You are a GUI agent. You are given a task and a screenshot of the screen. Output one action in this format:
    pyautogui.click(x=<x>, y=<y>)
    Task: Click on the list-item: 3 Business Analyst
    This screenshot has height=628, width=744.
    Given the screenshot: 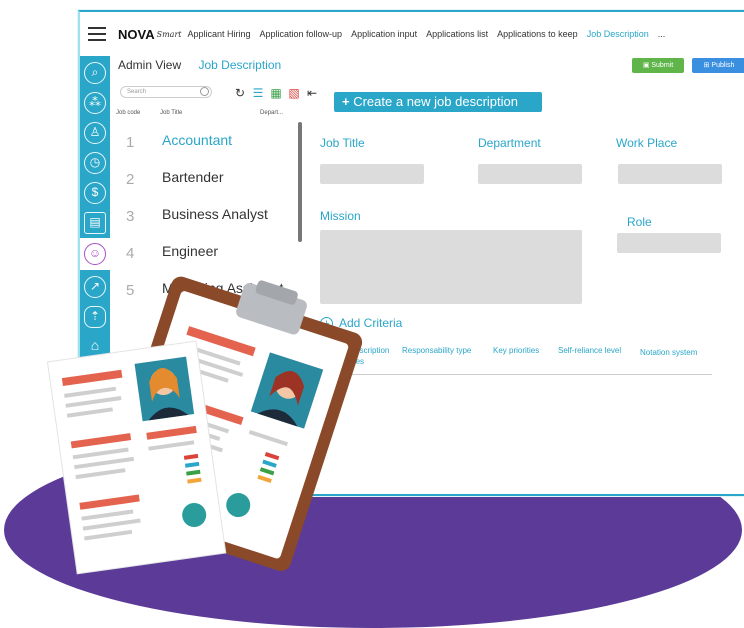 What is the action you would take?
    pyautogui.click(x=207, y=214)
    